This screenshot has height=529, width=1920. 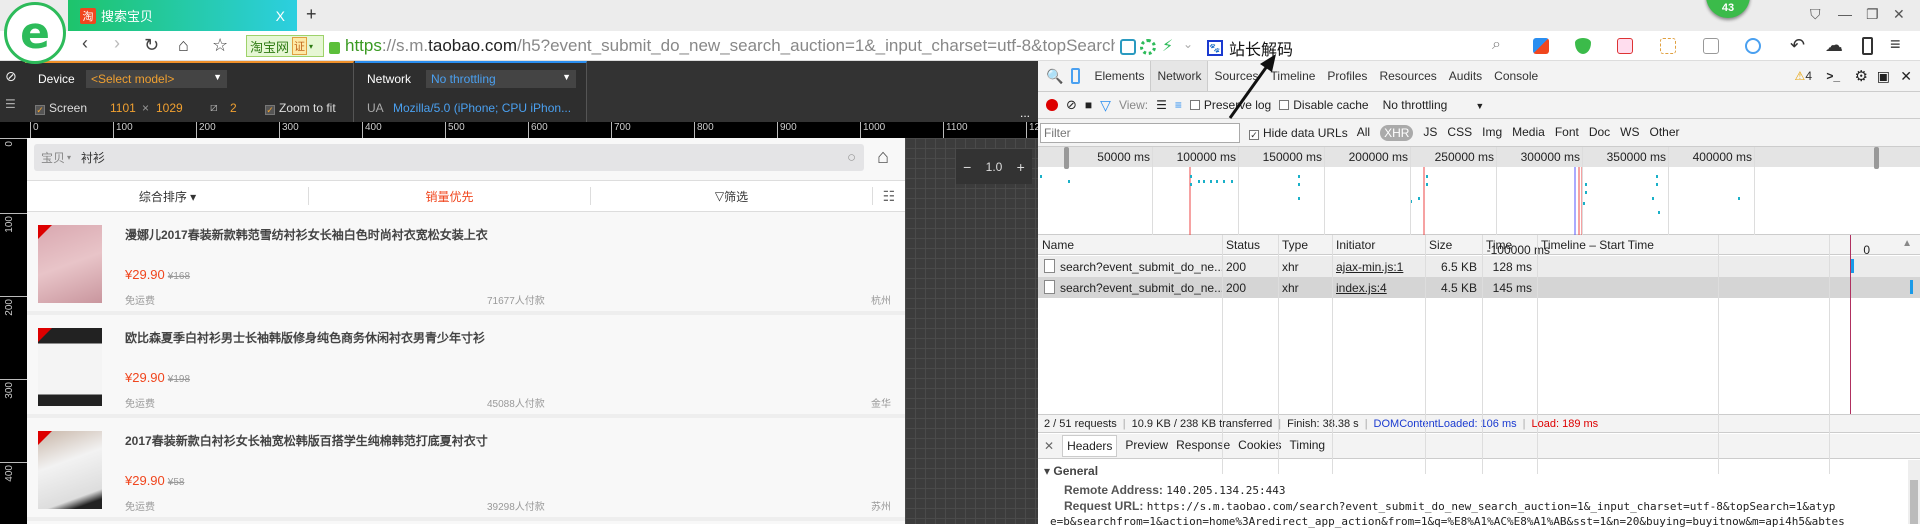 What do you see at coordinates (1430, 133) in the screenshot?
I see `type-filter-js: JS` at bounding box center [1430, 133].